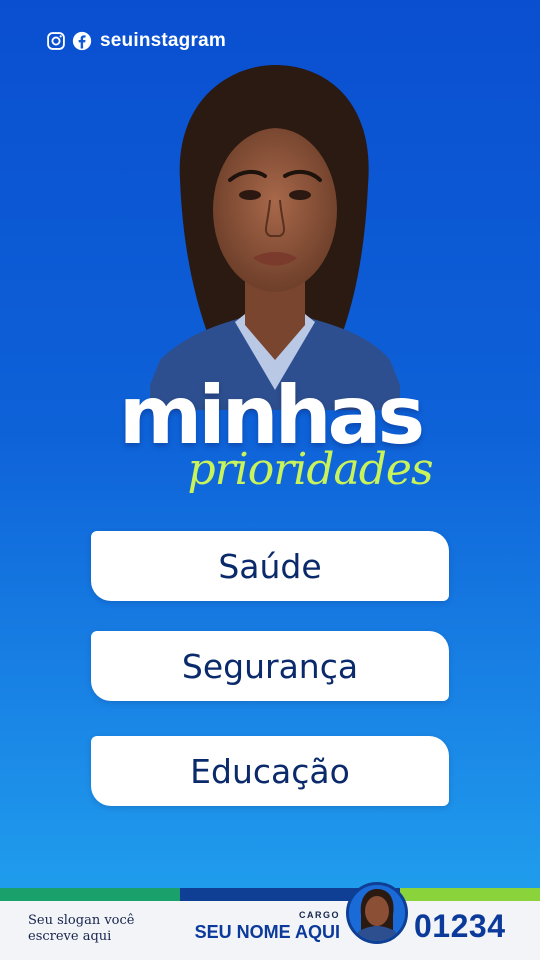  I want to click on instagram-icon, so click(56, 41).